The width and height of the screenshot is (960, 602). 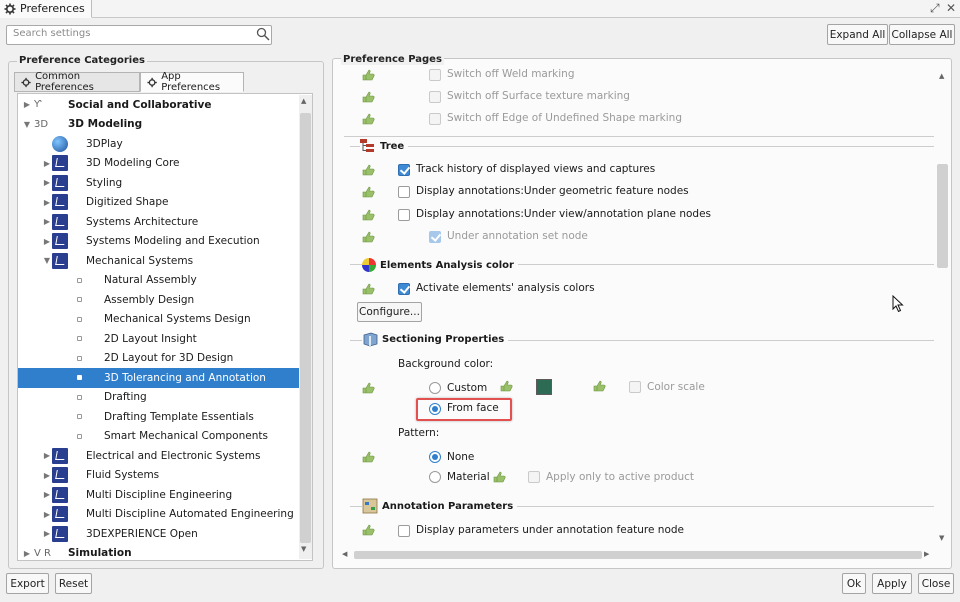 What do you see at coordinates (344, 554) in the screenshot?
I see `scroll-left-icon: ◀` at bounding box center [344, 554].